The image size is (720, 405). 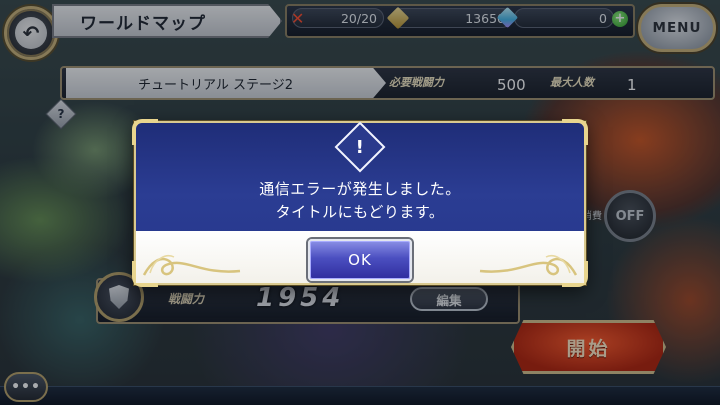 What do you see at coordinates (360, 189) in the screenshot?
I see `error-message-line1: 通信エラーが発生しました。` at bounding box center [360, 189].